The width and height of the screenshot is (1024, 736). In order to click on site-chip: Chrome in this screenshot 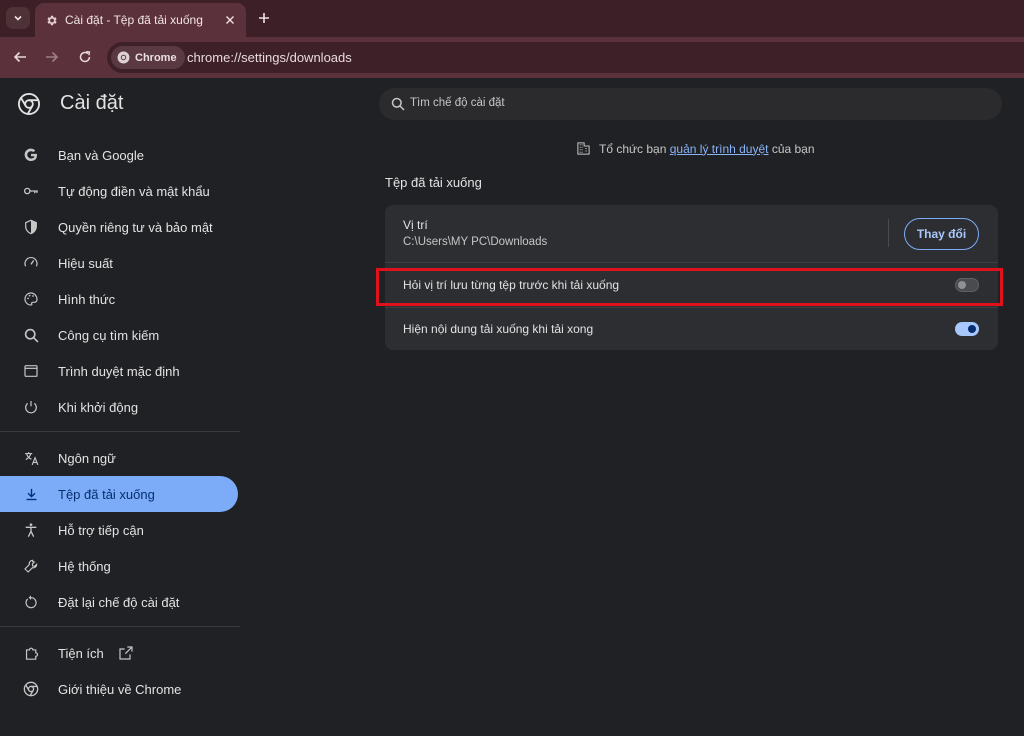, I will do `click(148, 57)`.